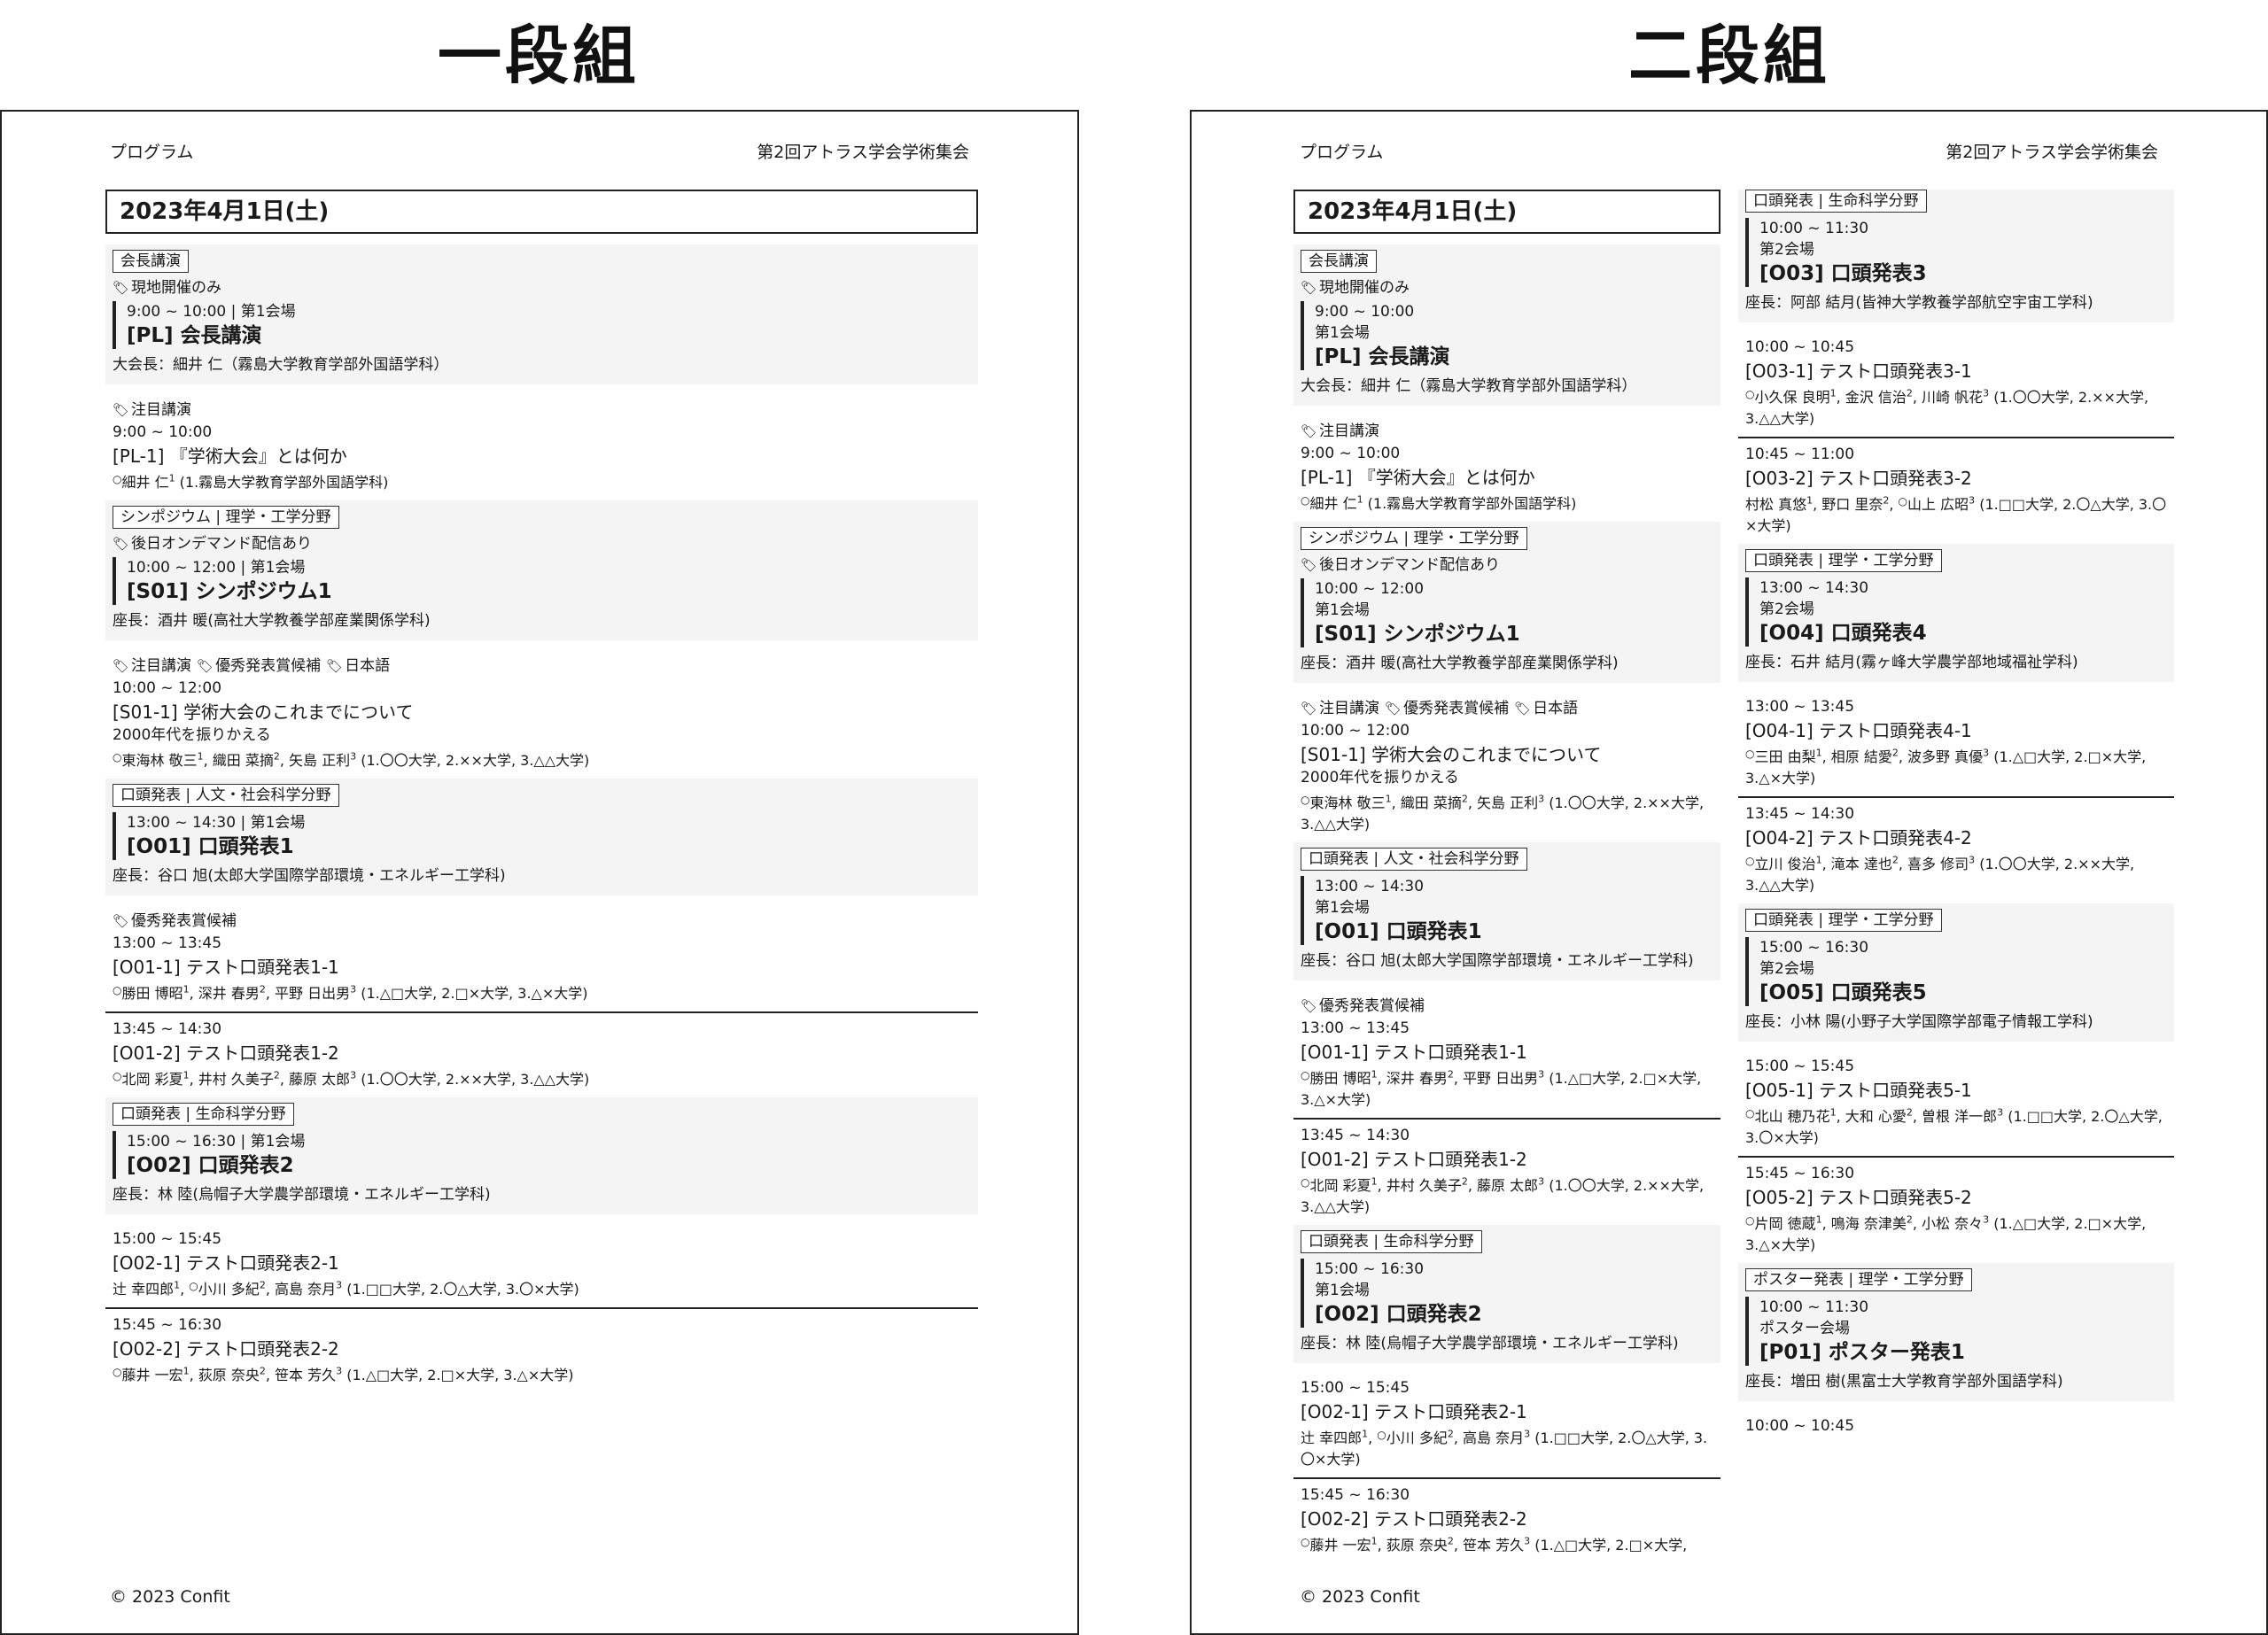 This screenshot has width=2268, height=1635. Describe the element at coordinates (1859, 1090) in the screenshot. I see `talk-title: [O05-1] テスト口頭発表5-1` at that location.